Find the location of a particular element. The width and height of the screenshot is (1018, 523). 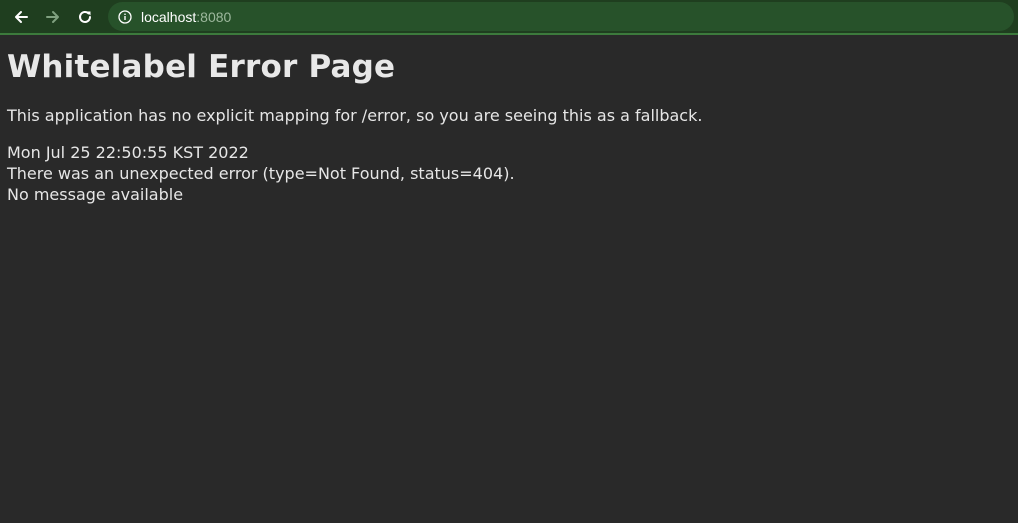

browser-toolbar: localhost:8080 is located at coordinates (509, 17).